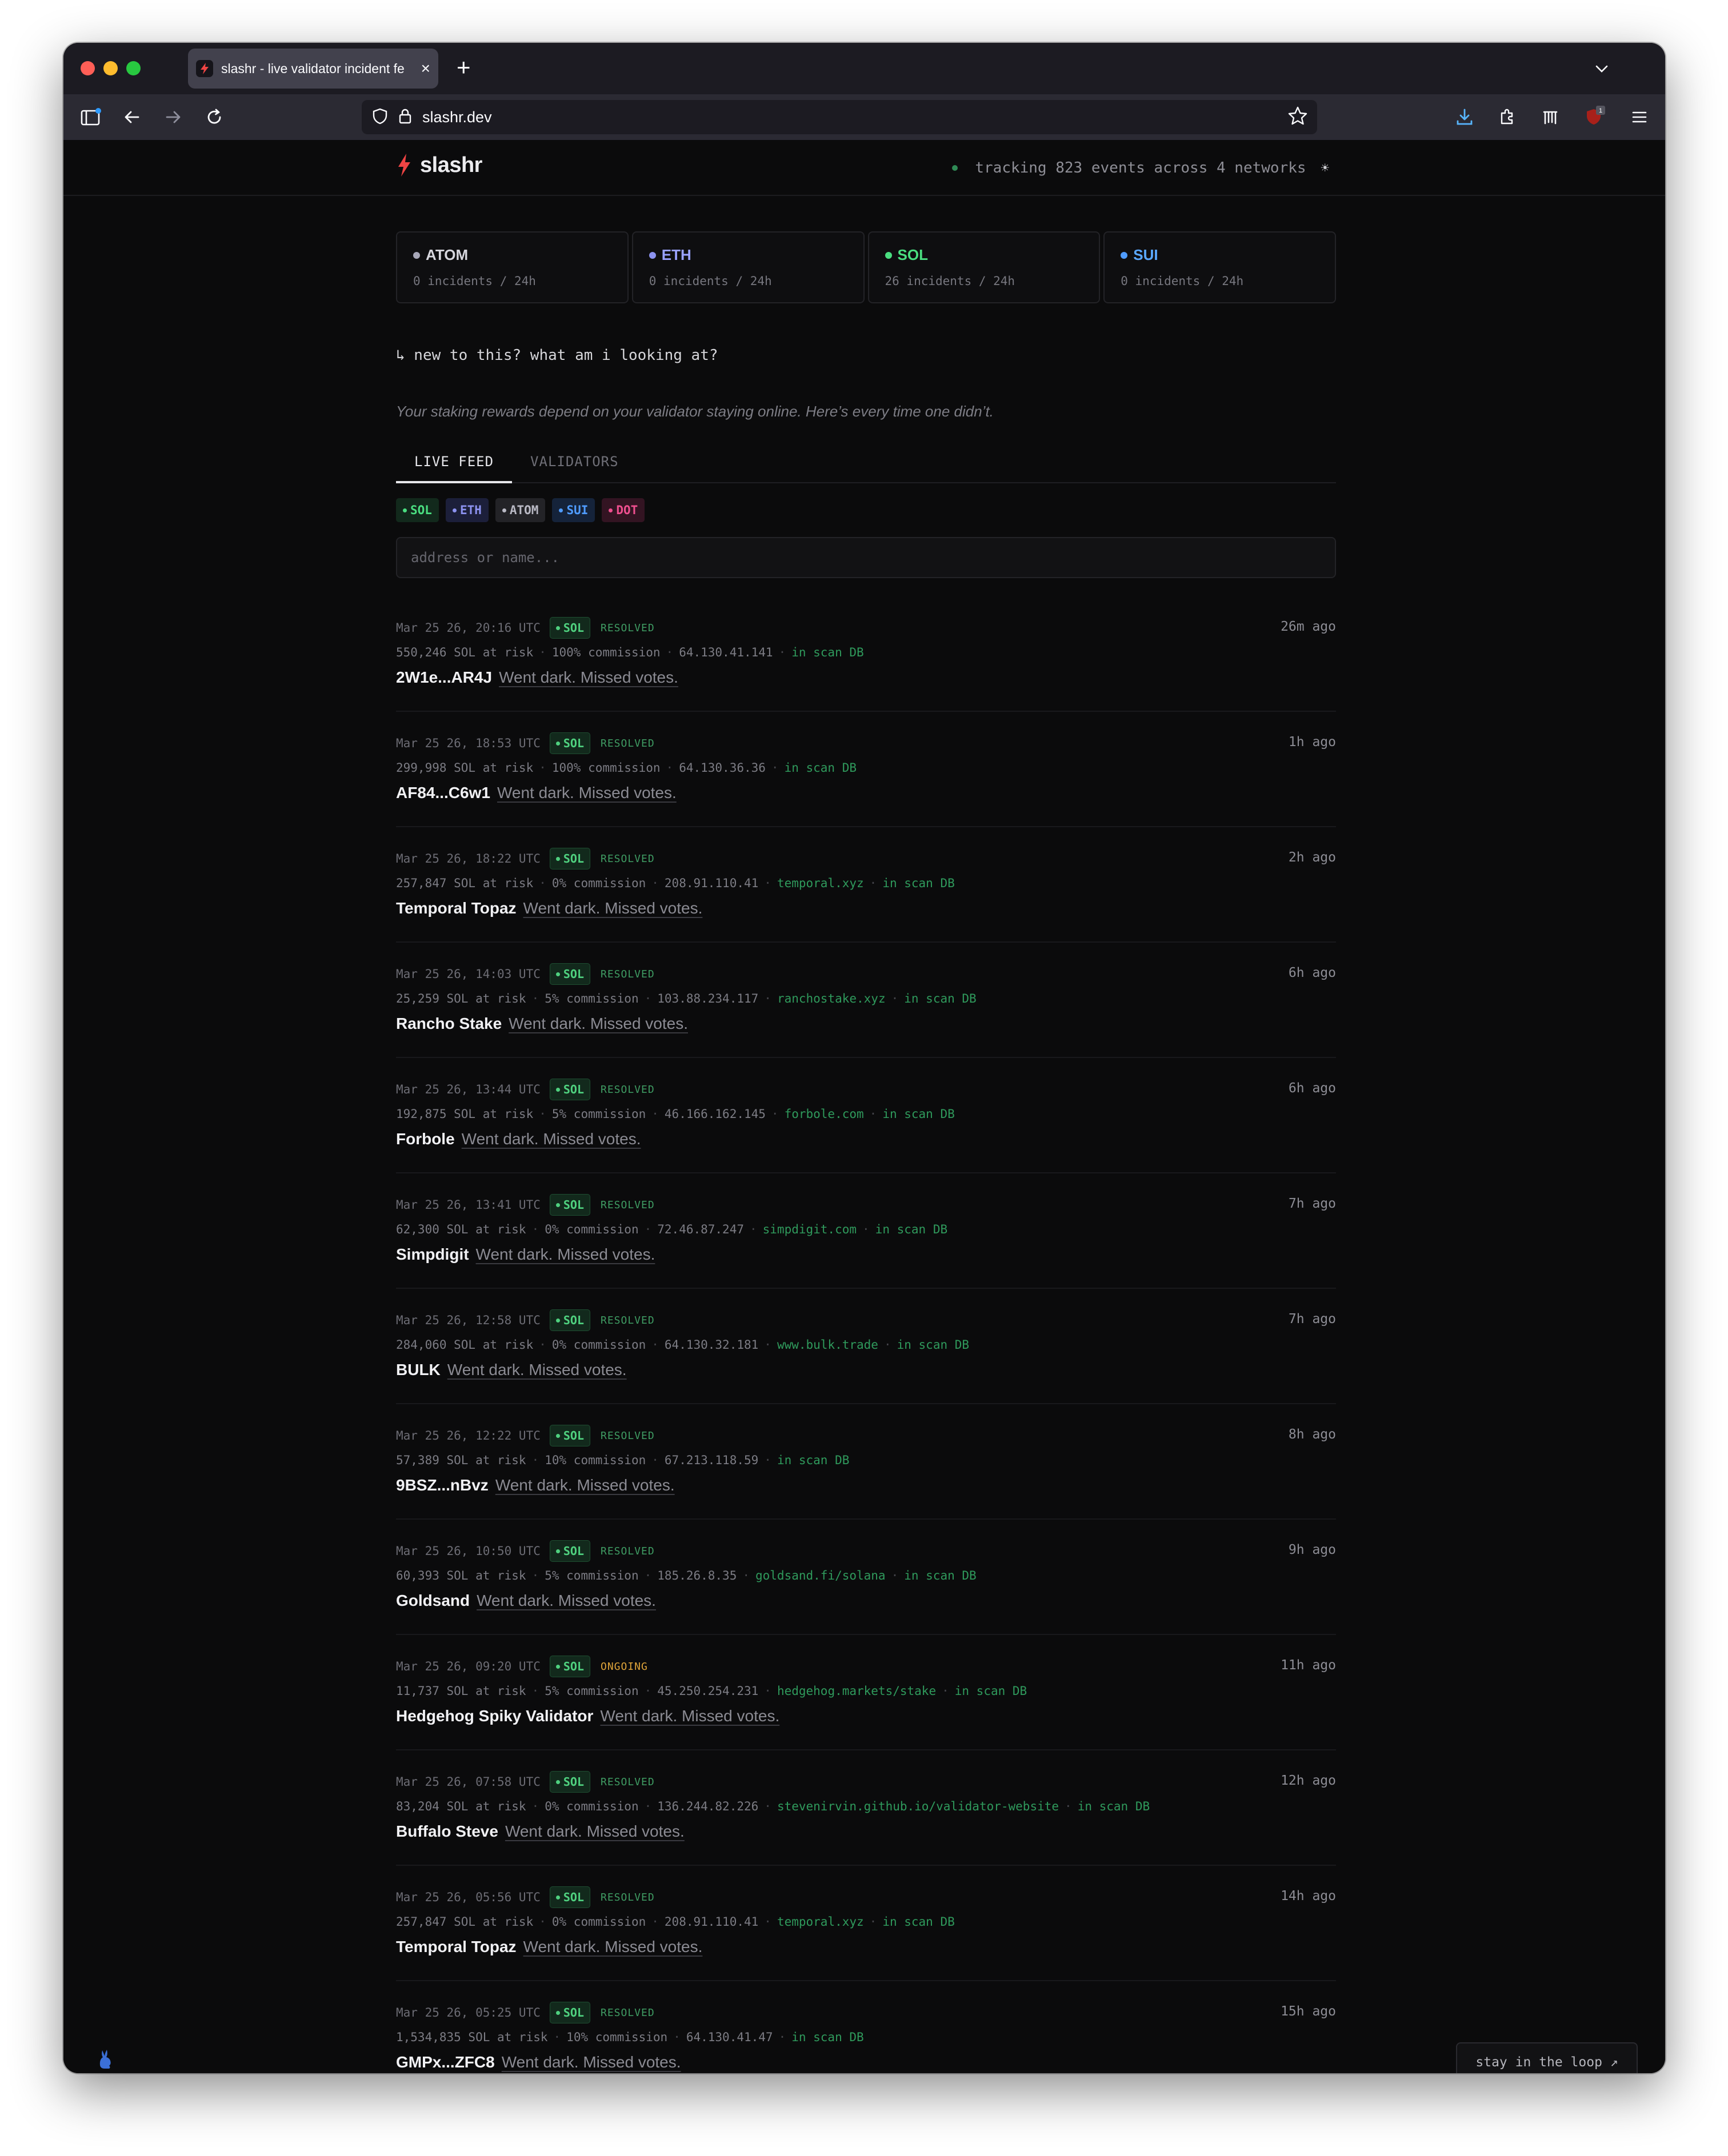 The height and width of the screenshot is (2156, 1728). Describe the element at coordinates (1550, 117) in the screenshot. I see `gift-icon` at that location.